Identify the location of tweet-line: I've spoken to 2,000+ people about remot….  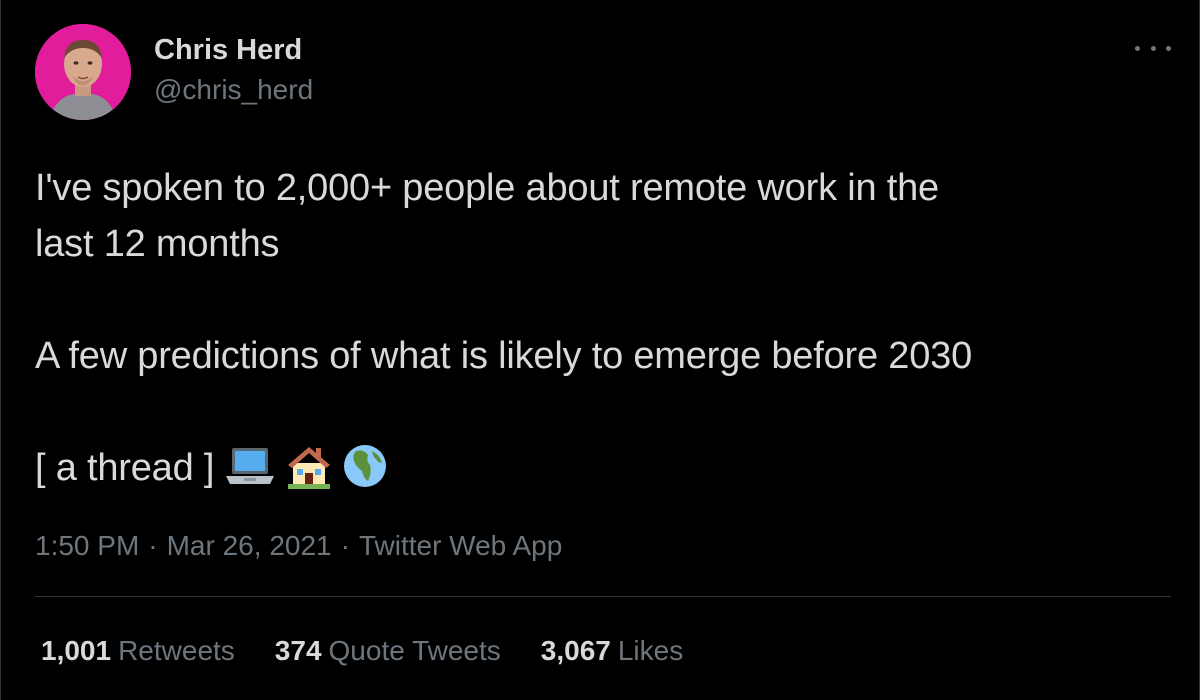
(487, 188).